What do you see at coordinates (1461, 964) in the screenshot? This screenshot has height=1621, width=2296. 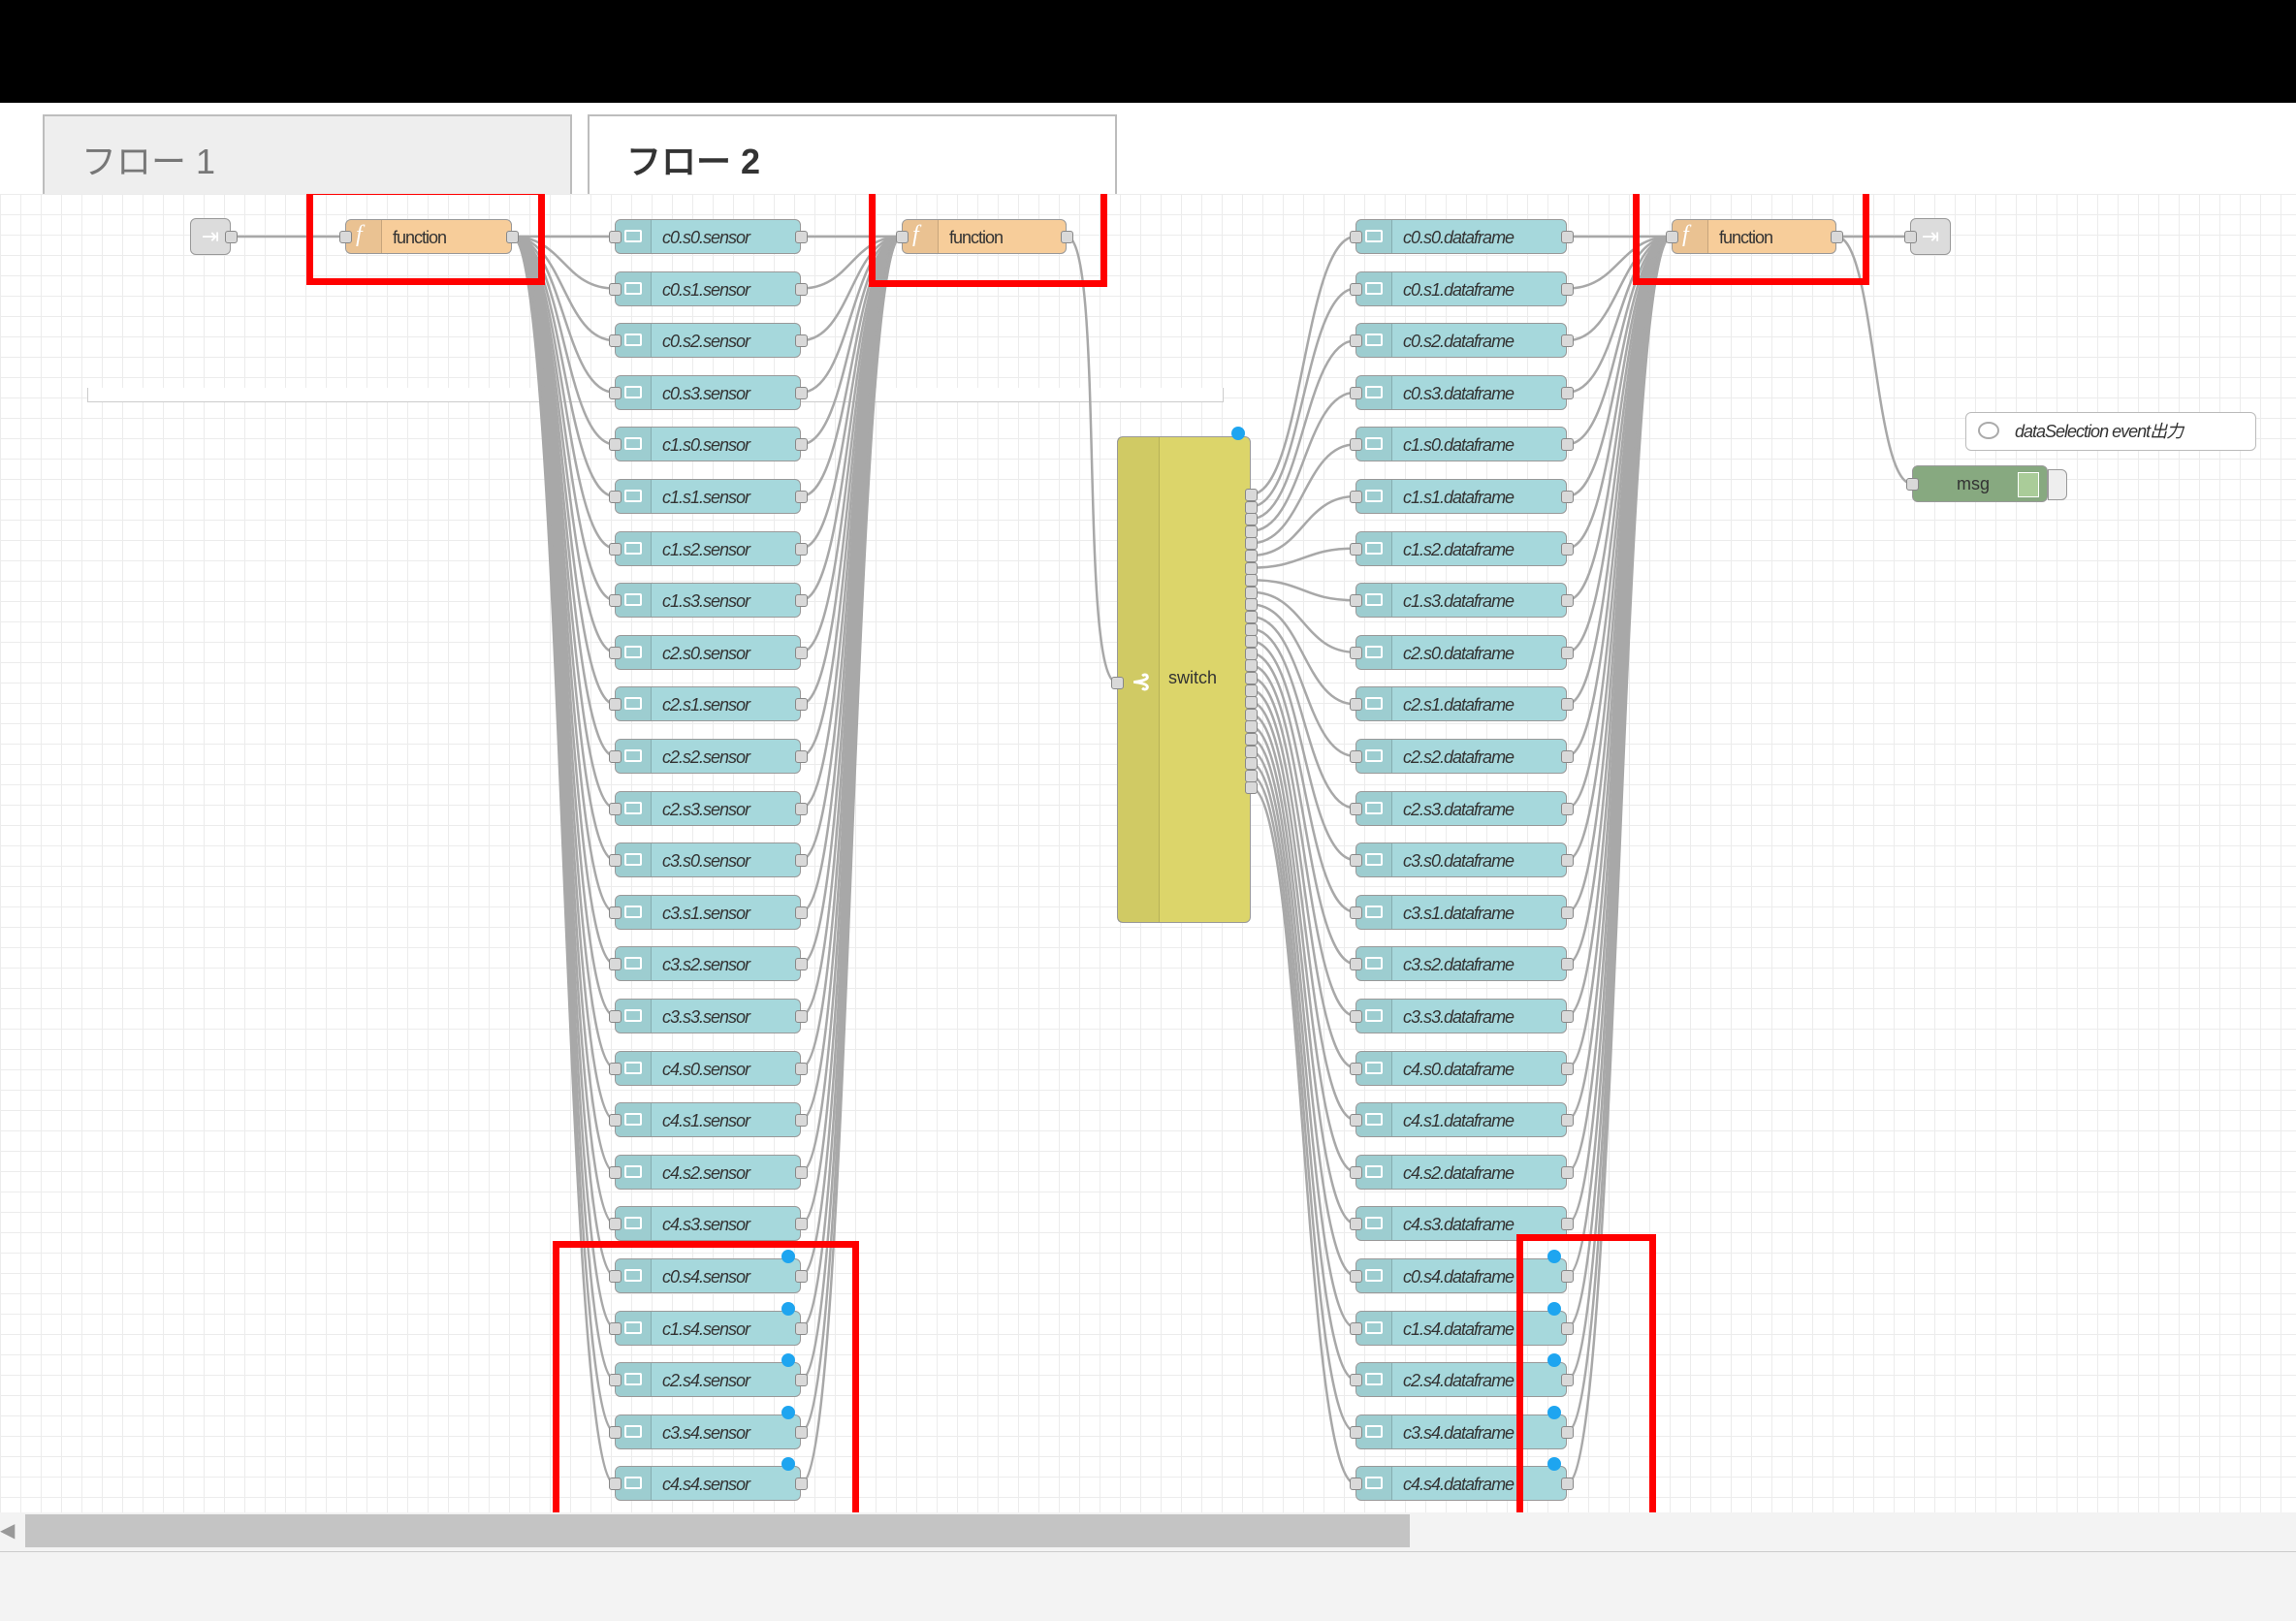 I see `dataframe-node: c3.s2.dataframe` at bounding box center [1461, 964].